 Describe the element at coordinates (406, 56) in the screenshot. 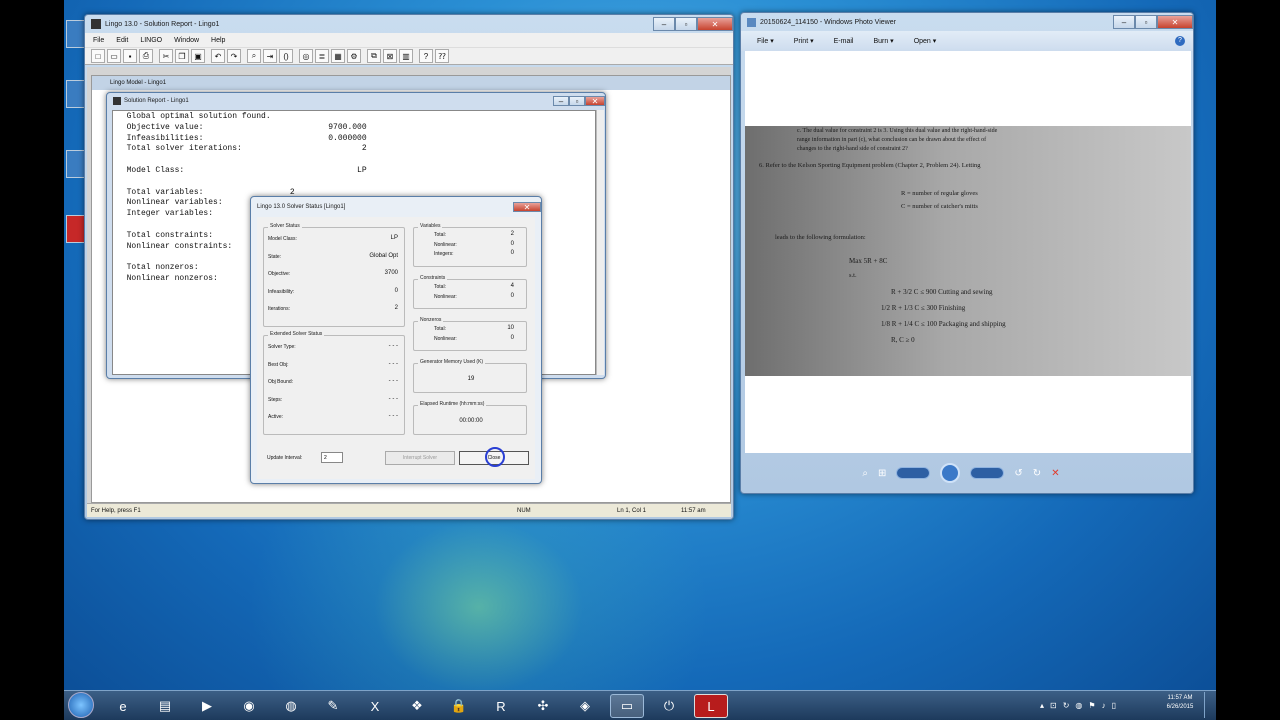

I see `tile-icon: ▥` at that location.